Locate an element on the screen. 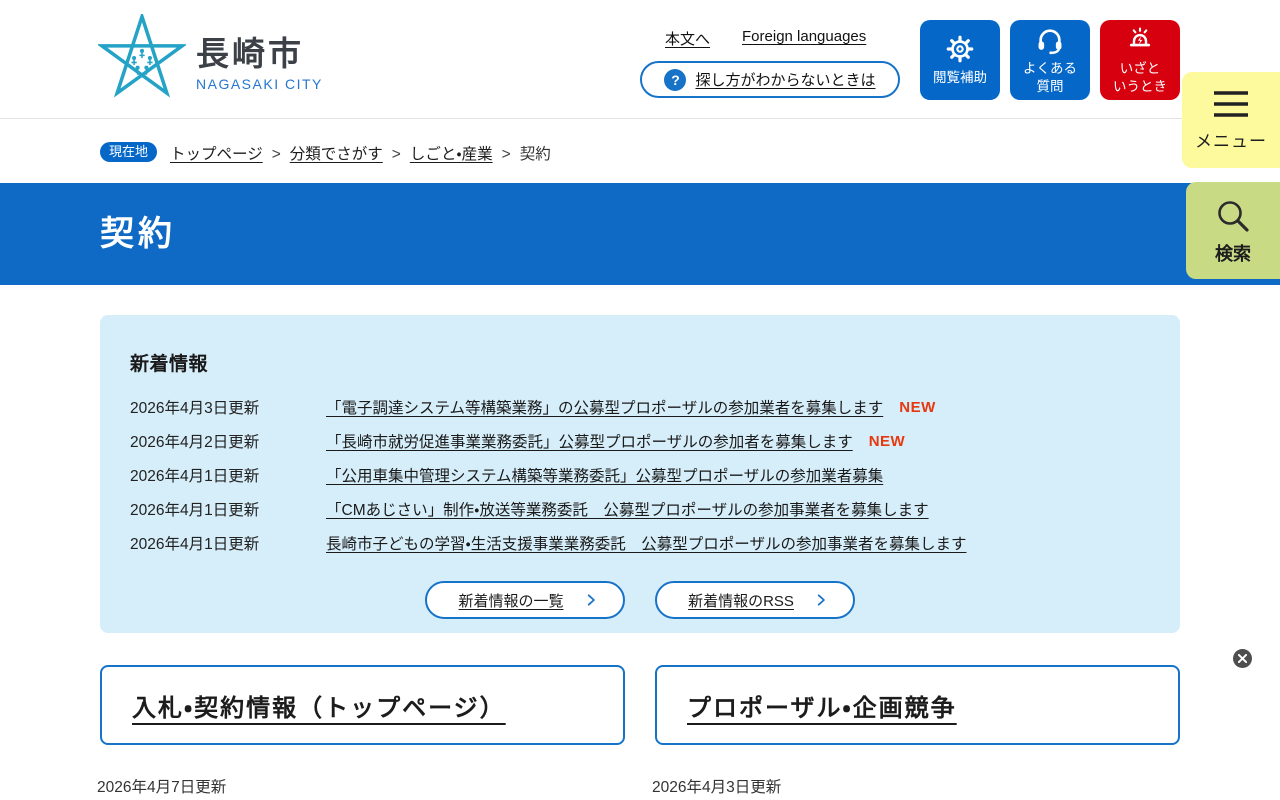 This screenshot has height=800, width=1280. news-item-date: 2026年4月2日更新 is located at coordinates (195, 442).